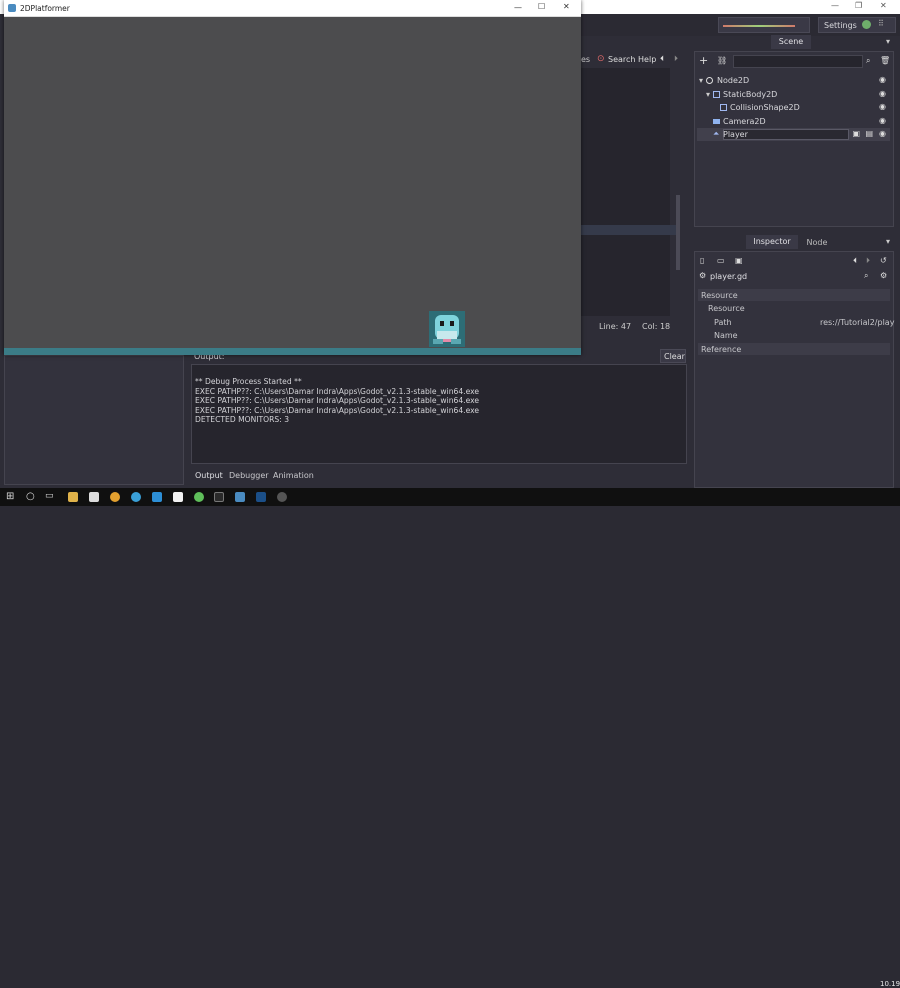  What do you see at coordinates (115, 497) in the screenshot?
I see `chrome-icon` at bounding box center [115, 497].